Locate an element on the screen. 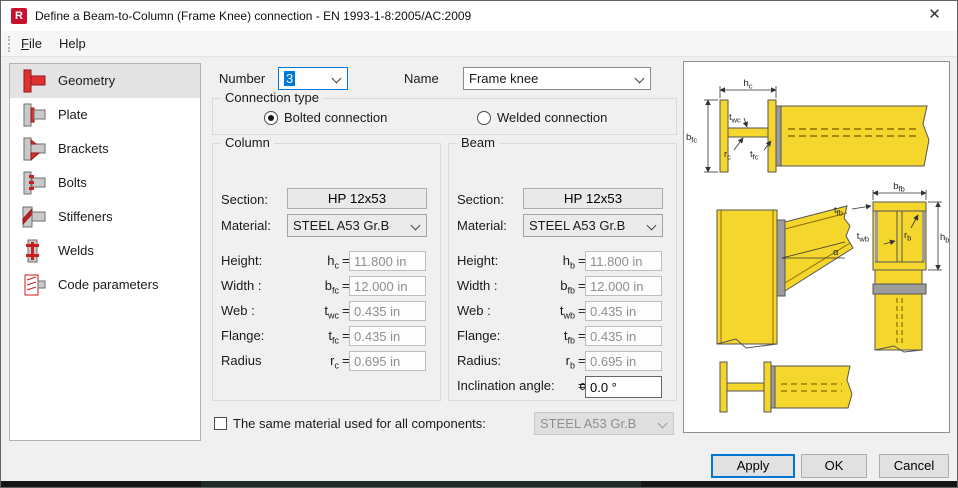  ok-button: OK is located at coordinates (834, 466).